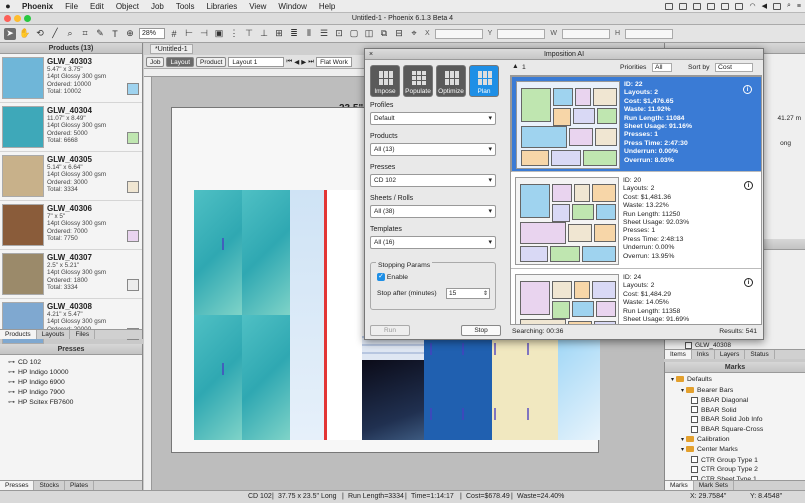 The width and height of the screenshot is (805, 503). Describe the element at coordinates (384, 34) in the screenshot. I see `layers-icon: ⧉` at that location.